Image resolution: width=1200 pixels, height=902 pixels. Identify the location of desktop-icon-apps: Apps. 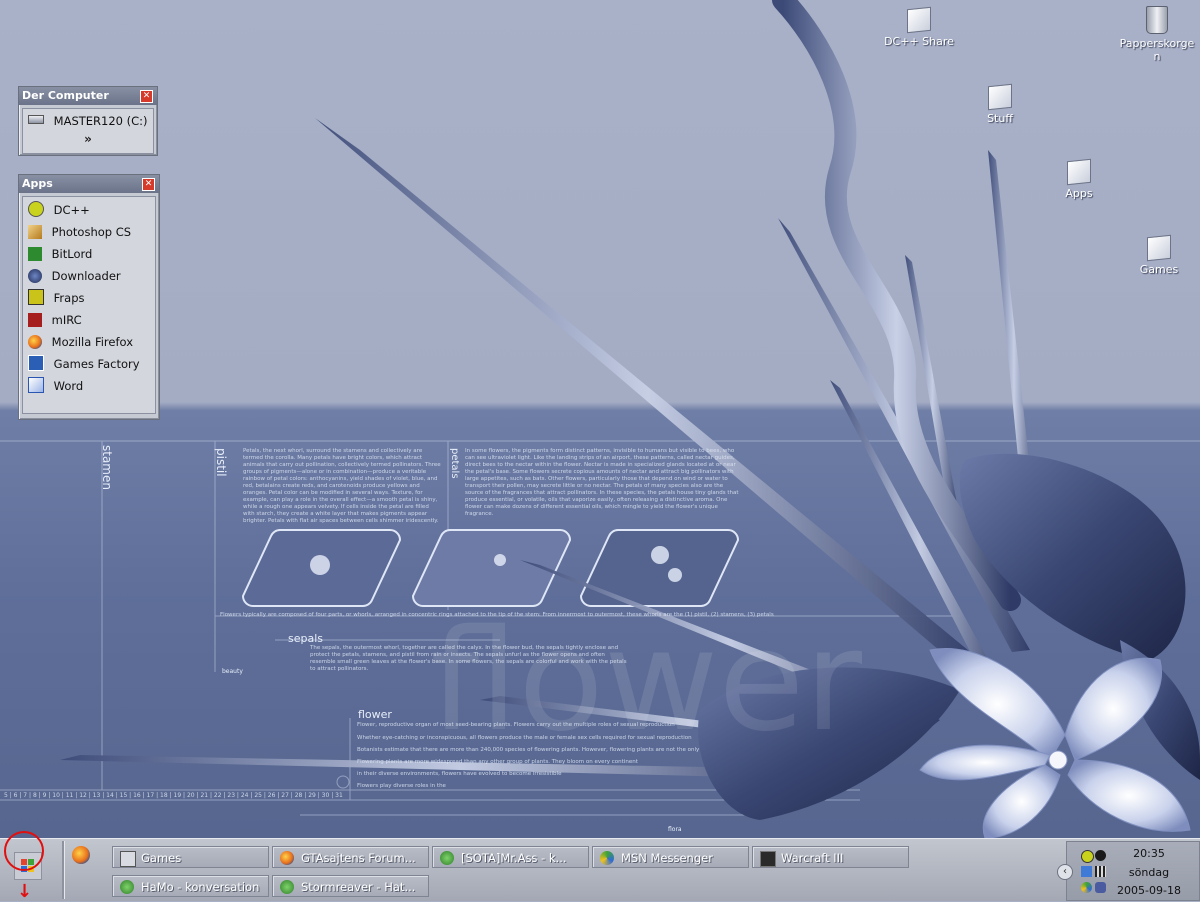
(1079, 179).